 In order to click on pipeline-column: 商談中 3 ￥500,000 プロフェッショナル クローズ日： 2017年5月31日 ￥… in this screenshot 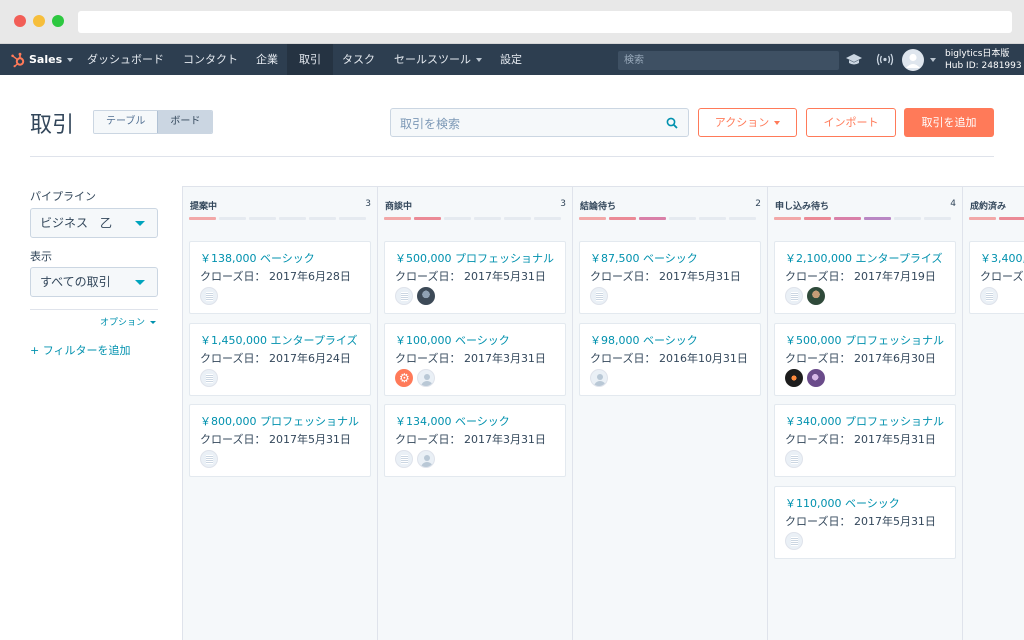, I will do `click(475, 413)`.